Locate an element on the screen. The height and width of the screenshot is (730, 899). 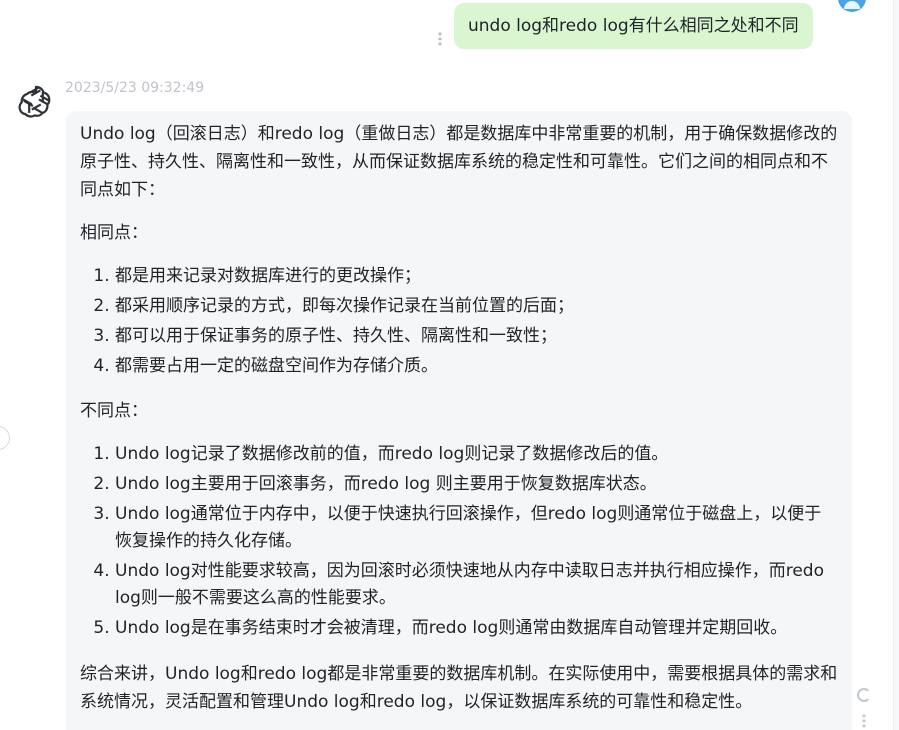
similarity-item: 都是用来记录对数据库进行的更改操作； is located at coordinates (476, 276).